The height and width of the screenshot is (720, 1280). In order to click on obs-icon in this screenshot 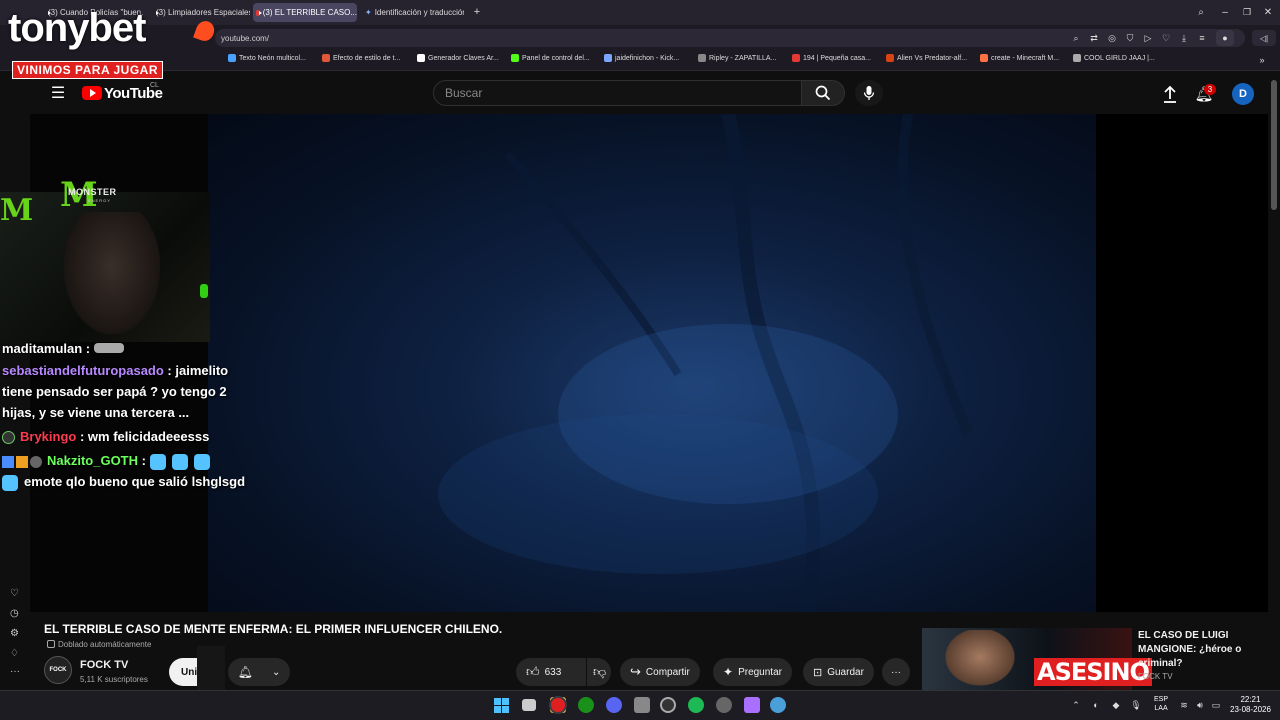, I will do `click(668, 705)`.